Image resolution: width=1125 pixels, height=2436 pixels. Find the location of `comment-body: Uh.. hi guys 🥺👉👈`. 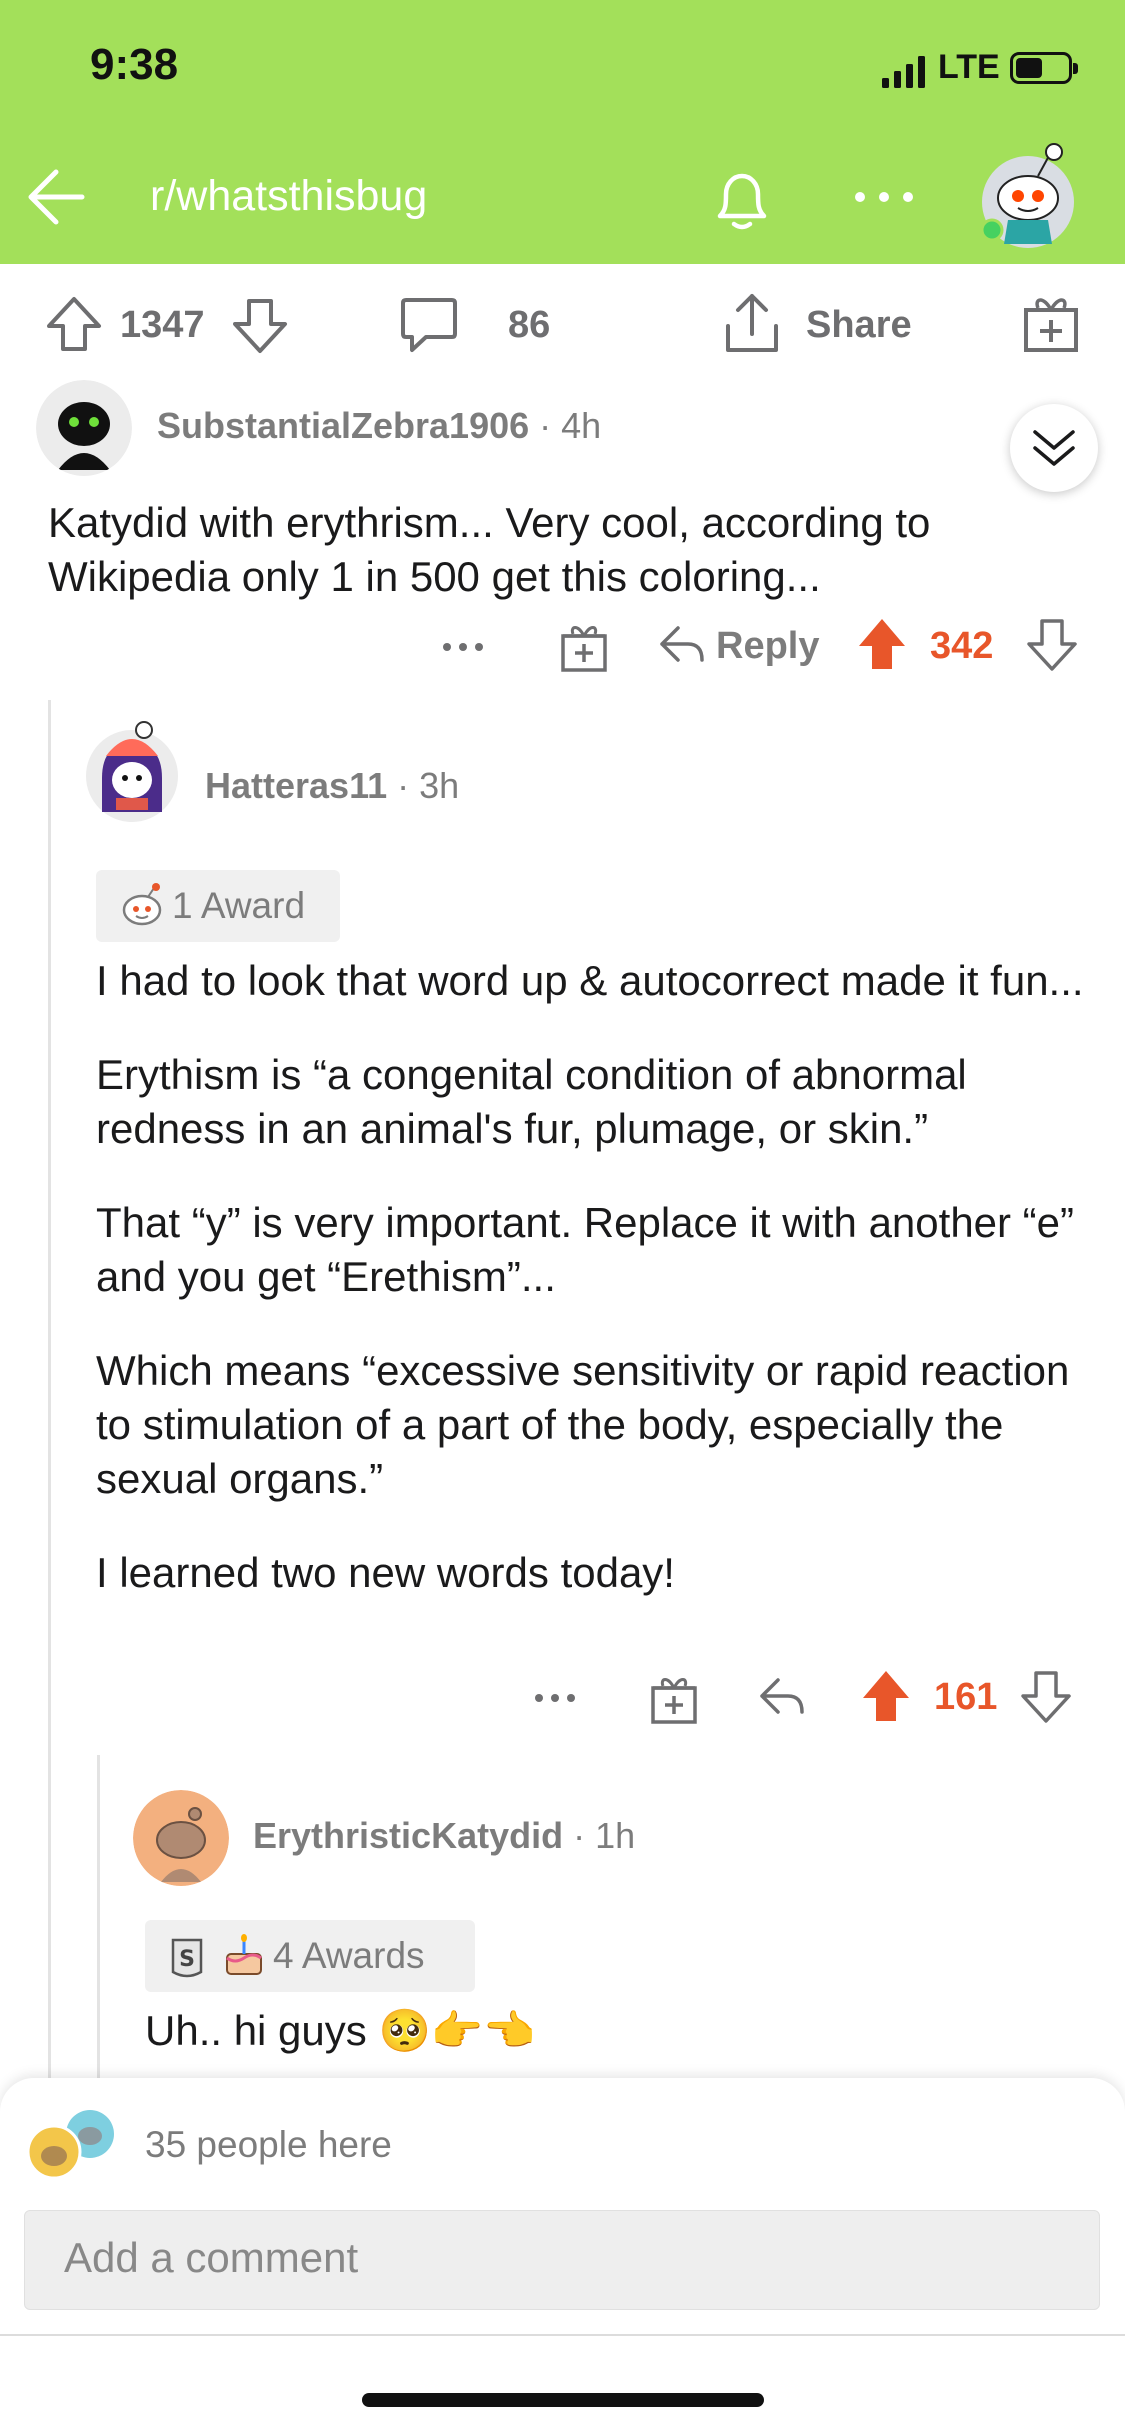

comment-body: Uh.. hi guys 🥺👉👈 is located at coordinates (615, 2031).